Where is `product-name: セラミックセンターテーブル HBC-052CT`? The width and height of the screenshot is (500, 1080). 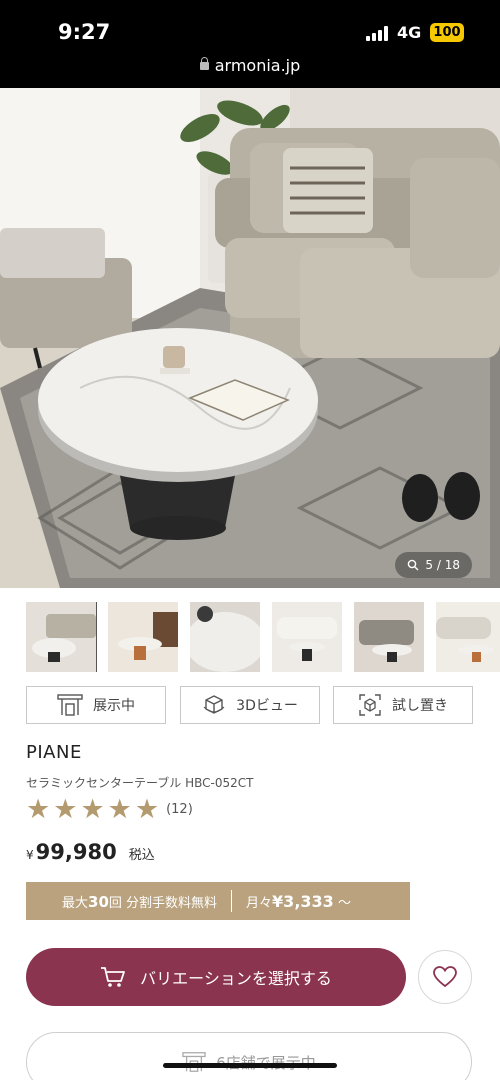
product-name: セラミックセンターテーブル HBC-052CT is located at coordinates (140, 783).